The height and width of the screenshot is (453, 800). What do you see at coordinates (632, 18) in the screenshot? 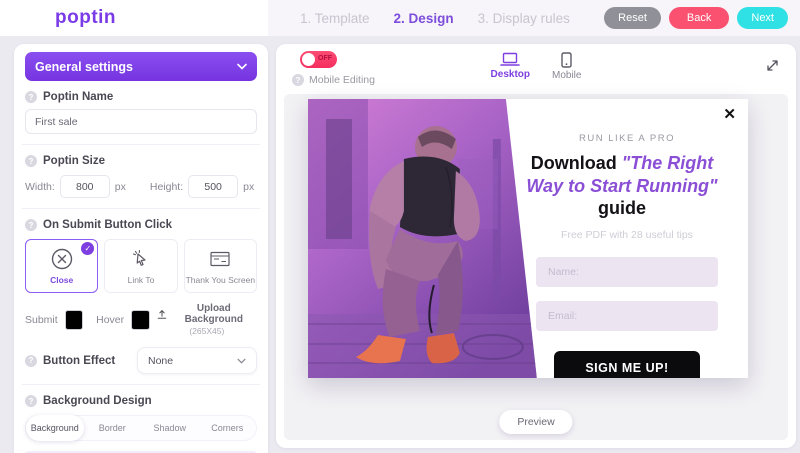
I see `reset-button: Reset` at bounding box center [632, 18].